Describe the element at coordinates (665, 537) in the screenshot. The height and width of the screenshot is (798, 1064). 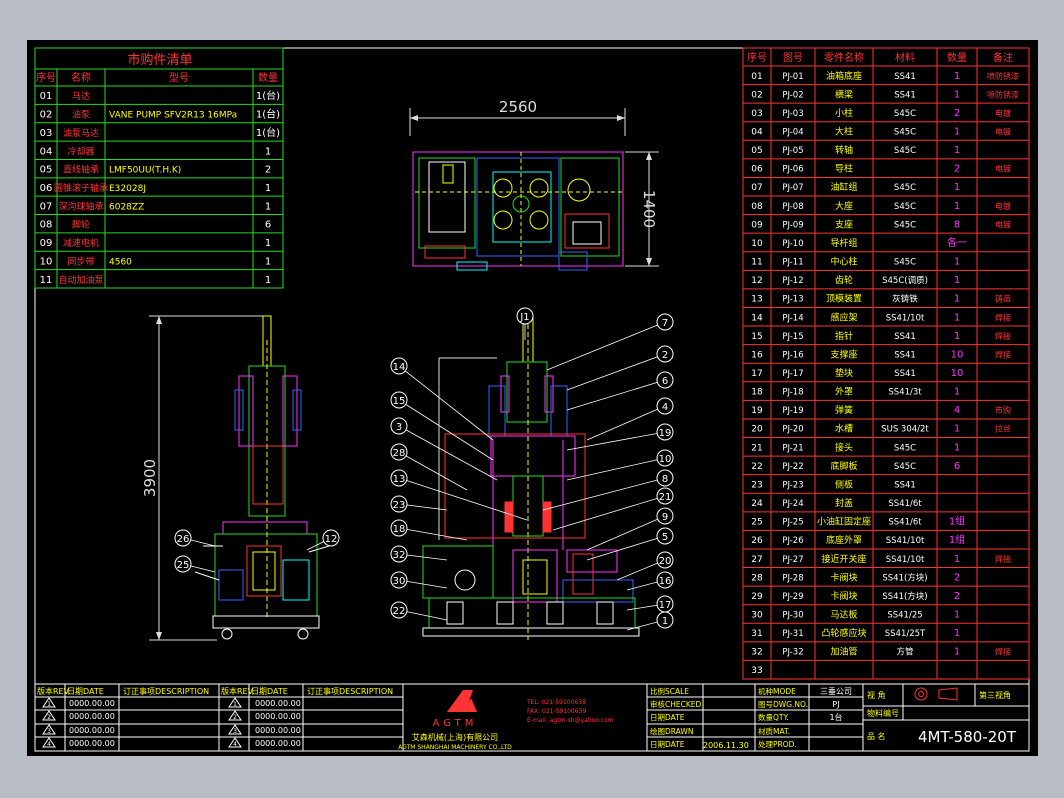
I see `balloon-label: 5` at that location.